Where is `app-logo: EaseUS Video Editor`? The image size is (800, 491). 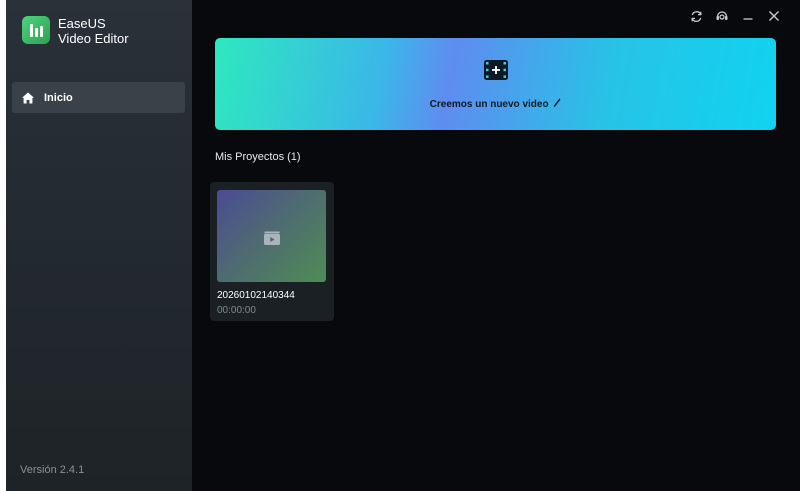
app-logo: EaseUS Video Editor is located at coordinates (75, 31).